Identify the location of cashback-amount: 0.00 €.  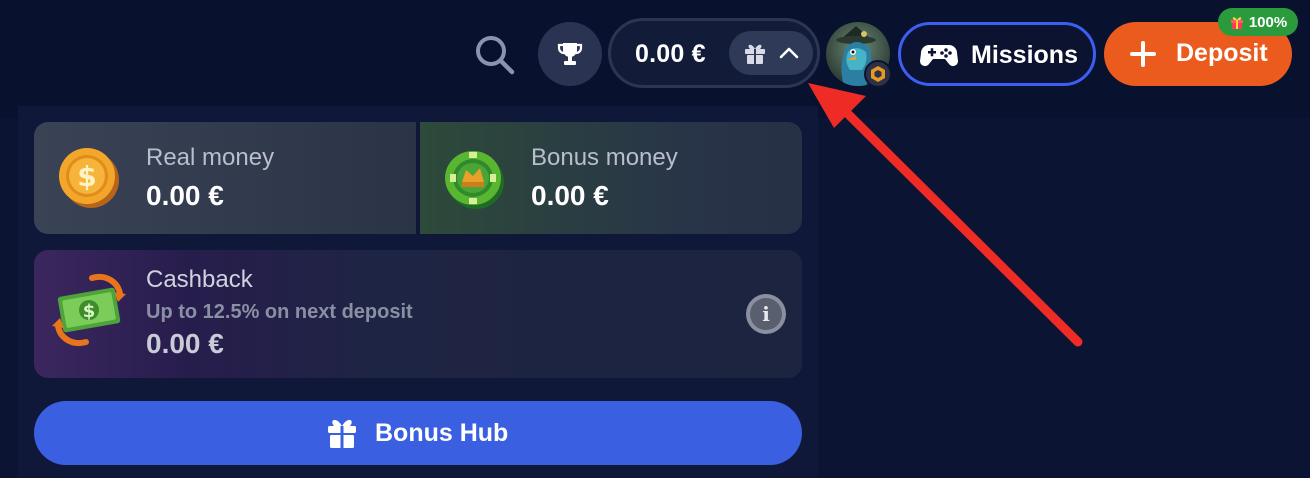
(185, 343).